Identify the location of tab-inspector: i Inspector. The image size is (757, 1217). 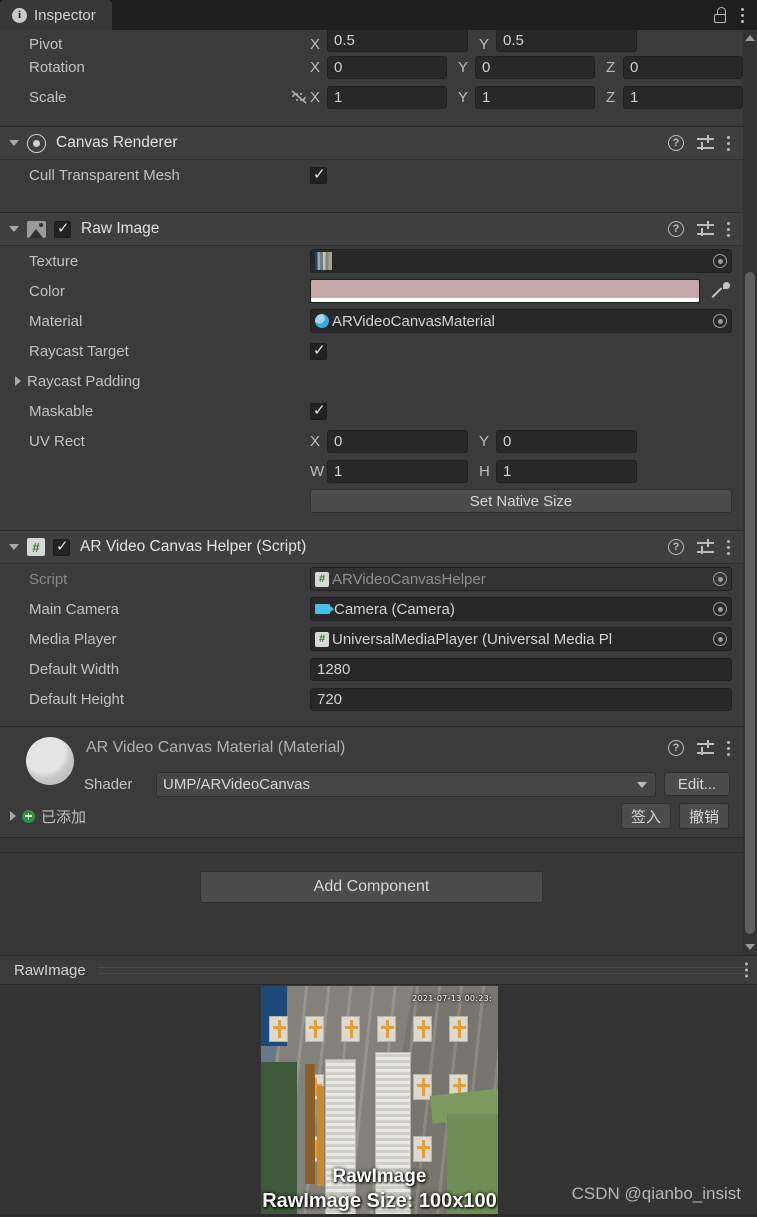
(56, 15).